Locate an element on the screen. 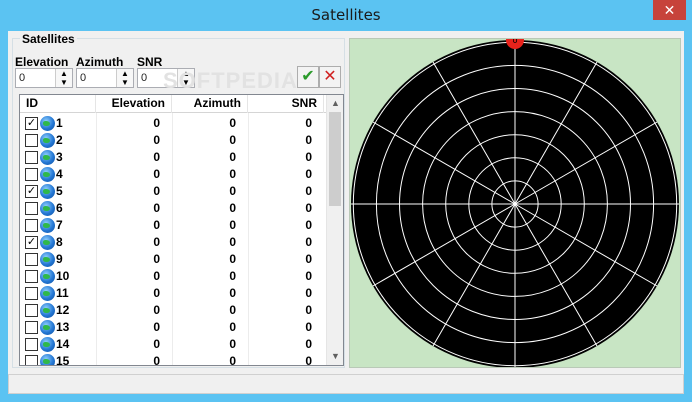 The image size is (692, 402). cancel-button: ✕ is located at coordinates (330, 77).